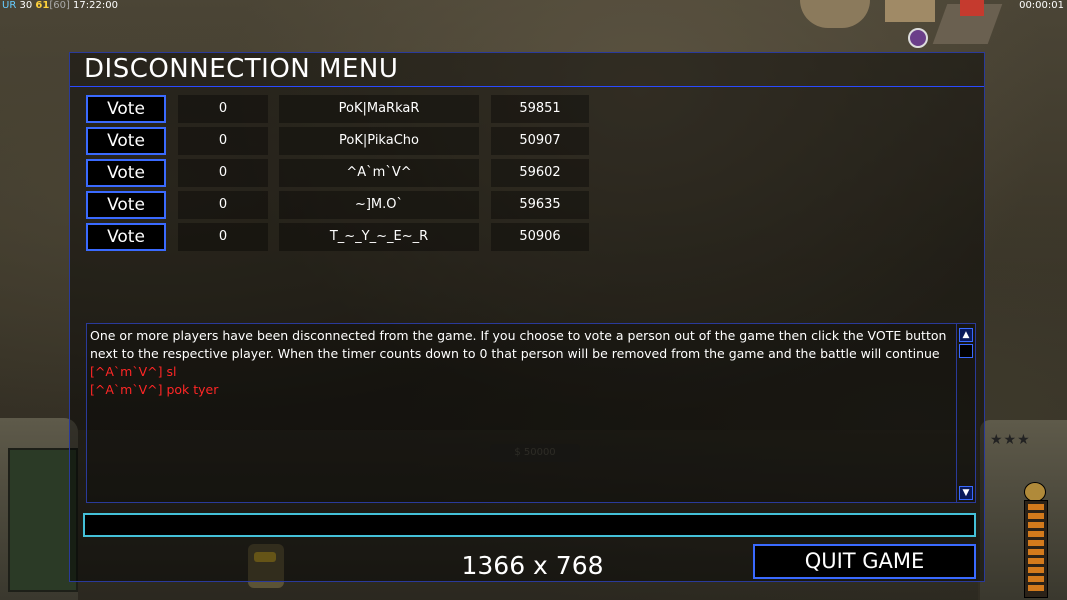  I want to click on player-name: T_~_Y_~_E~_R, so click(379, 237).